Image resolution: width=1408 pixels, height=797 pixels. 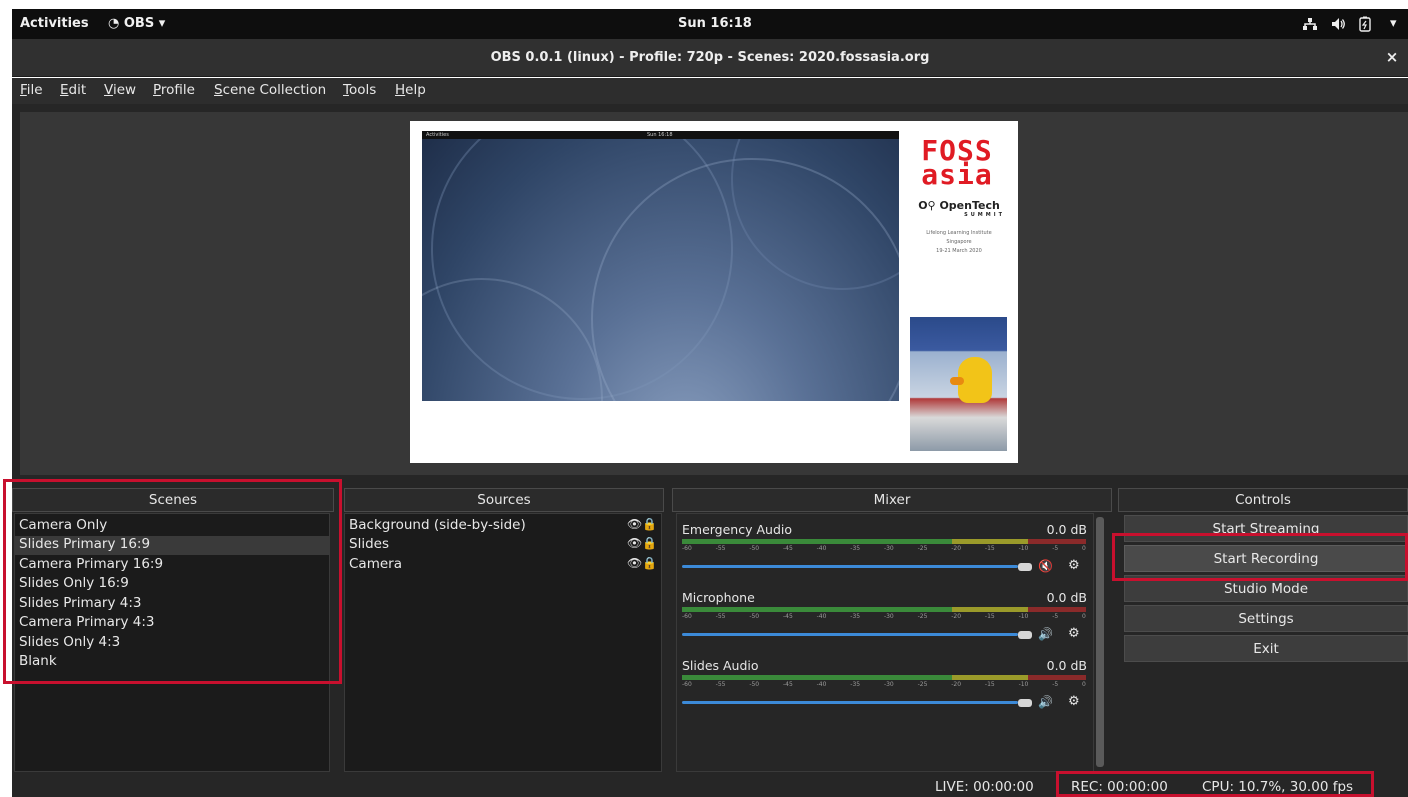 I want to click on source-item: Slides, so click(x=369, y=545).